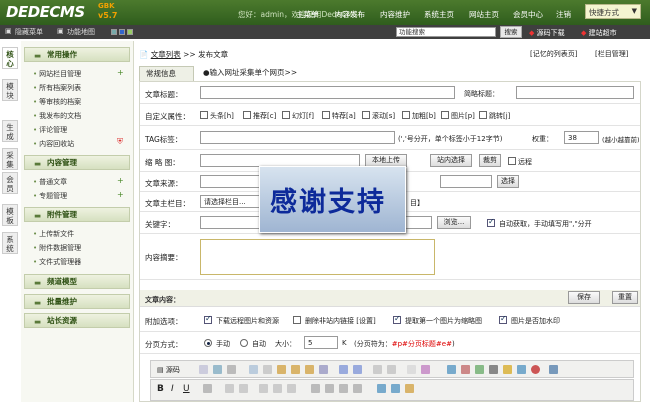 The width and height of the screenshot is (650, 402). I want to click on source-code-button: ▤ 源码, so click(168, 370).